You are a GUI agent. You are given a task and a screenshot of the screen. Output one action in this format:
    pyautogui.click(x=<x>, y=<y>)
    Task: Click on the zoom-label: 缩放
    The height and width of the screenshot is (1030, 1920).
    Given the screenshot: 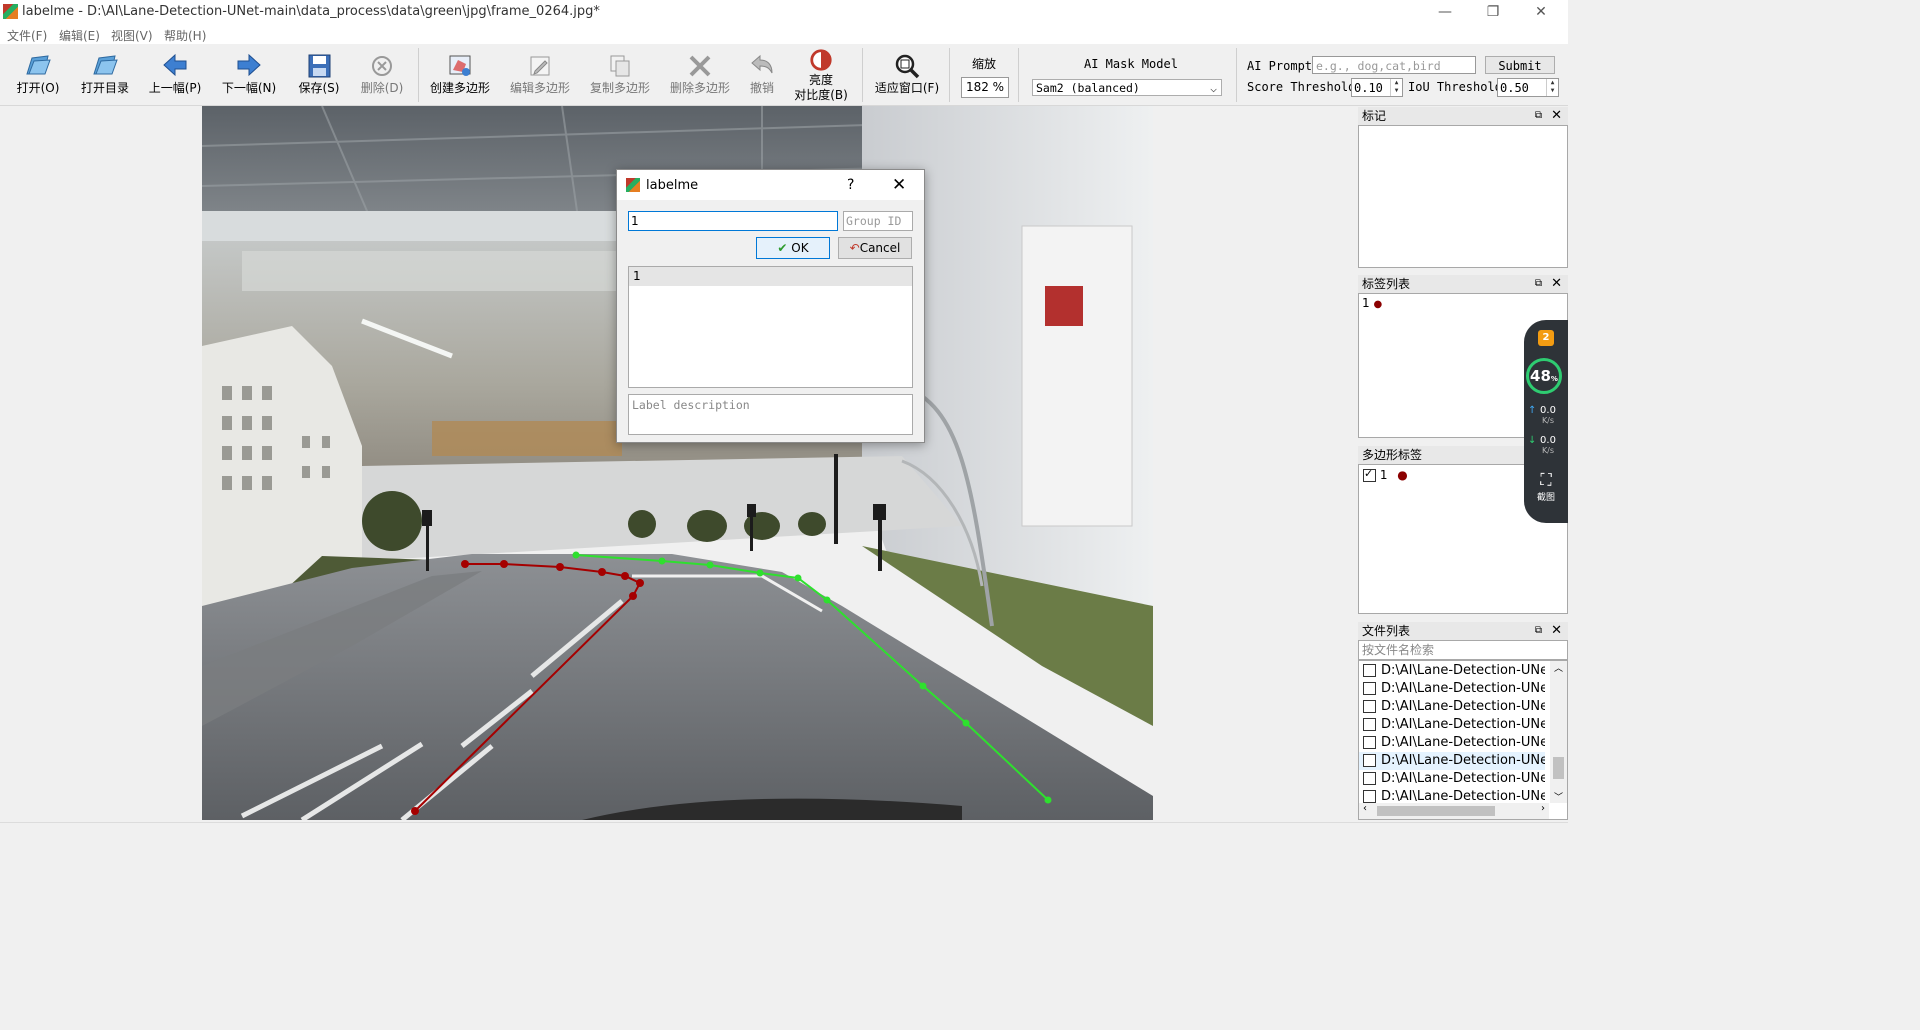 What is the action you would take?
    pyautogui.click(x=984, y=64)
    